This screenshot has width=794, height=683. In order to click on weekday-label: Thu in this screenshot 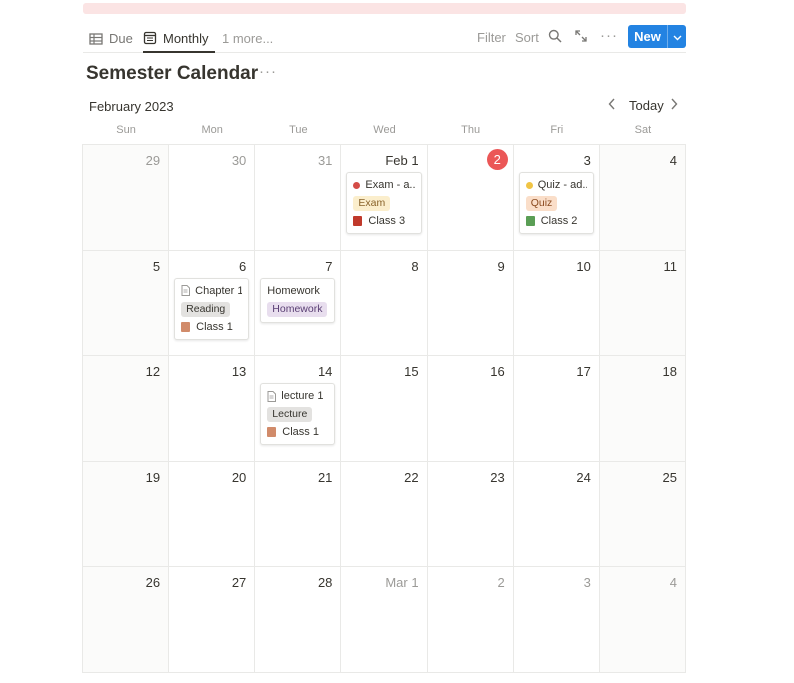, I will do `click(471, 130)`.